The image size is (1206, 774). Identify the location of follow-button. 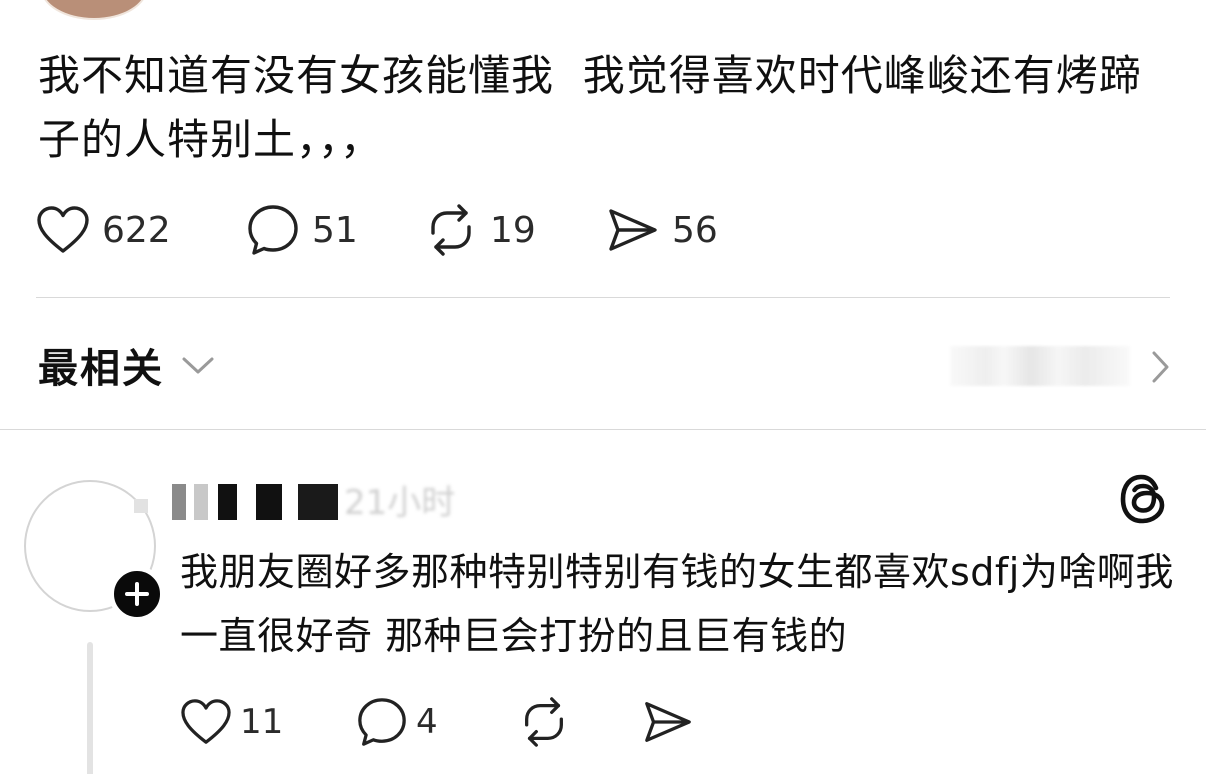
(137, 594).